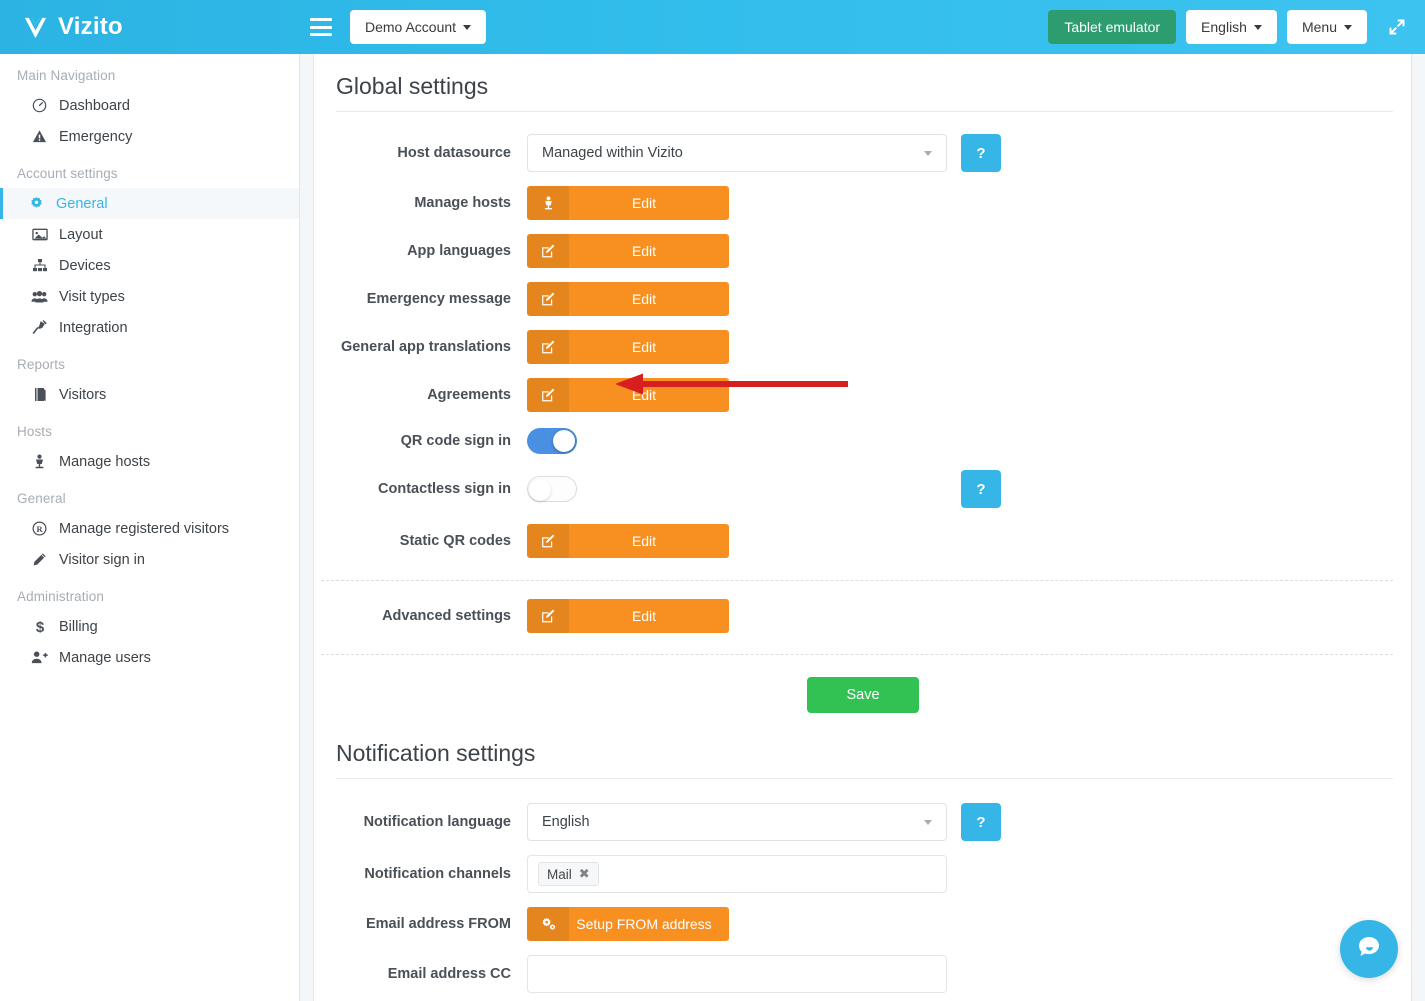  Describe the element at coordinates (149, 105) in the screenshot. I see `sidebar-item-dashboard: Dashboard` at that location.